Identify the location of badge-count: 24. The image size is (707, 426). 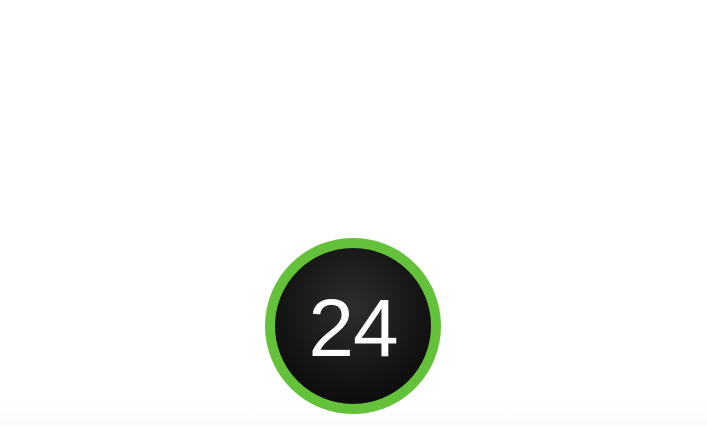
(353, 328).